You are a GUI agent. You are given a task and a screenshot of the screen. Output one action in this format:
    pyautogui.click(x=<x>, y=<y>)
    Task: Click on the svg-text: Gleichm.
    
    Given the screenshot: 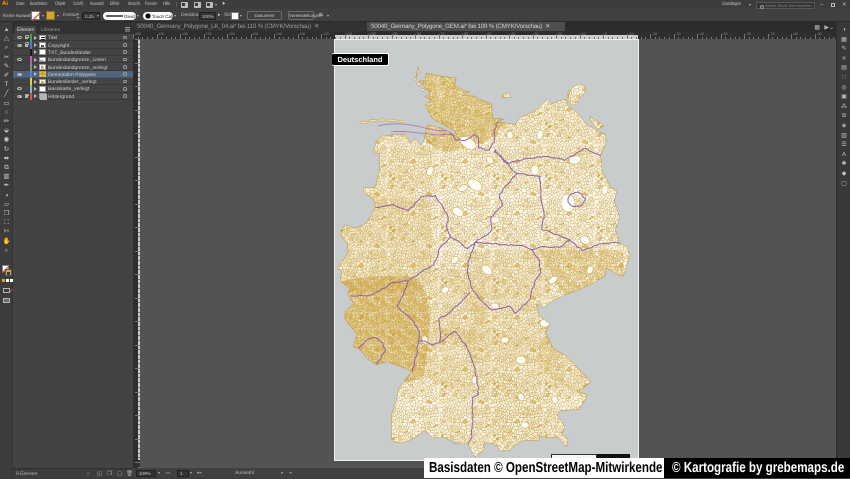 What is the action you would take?
    pyautogui.click(x=130, y=16)
    